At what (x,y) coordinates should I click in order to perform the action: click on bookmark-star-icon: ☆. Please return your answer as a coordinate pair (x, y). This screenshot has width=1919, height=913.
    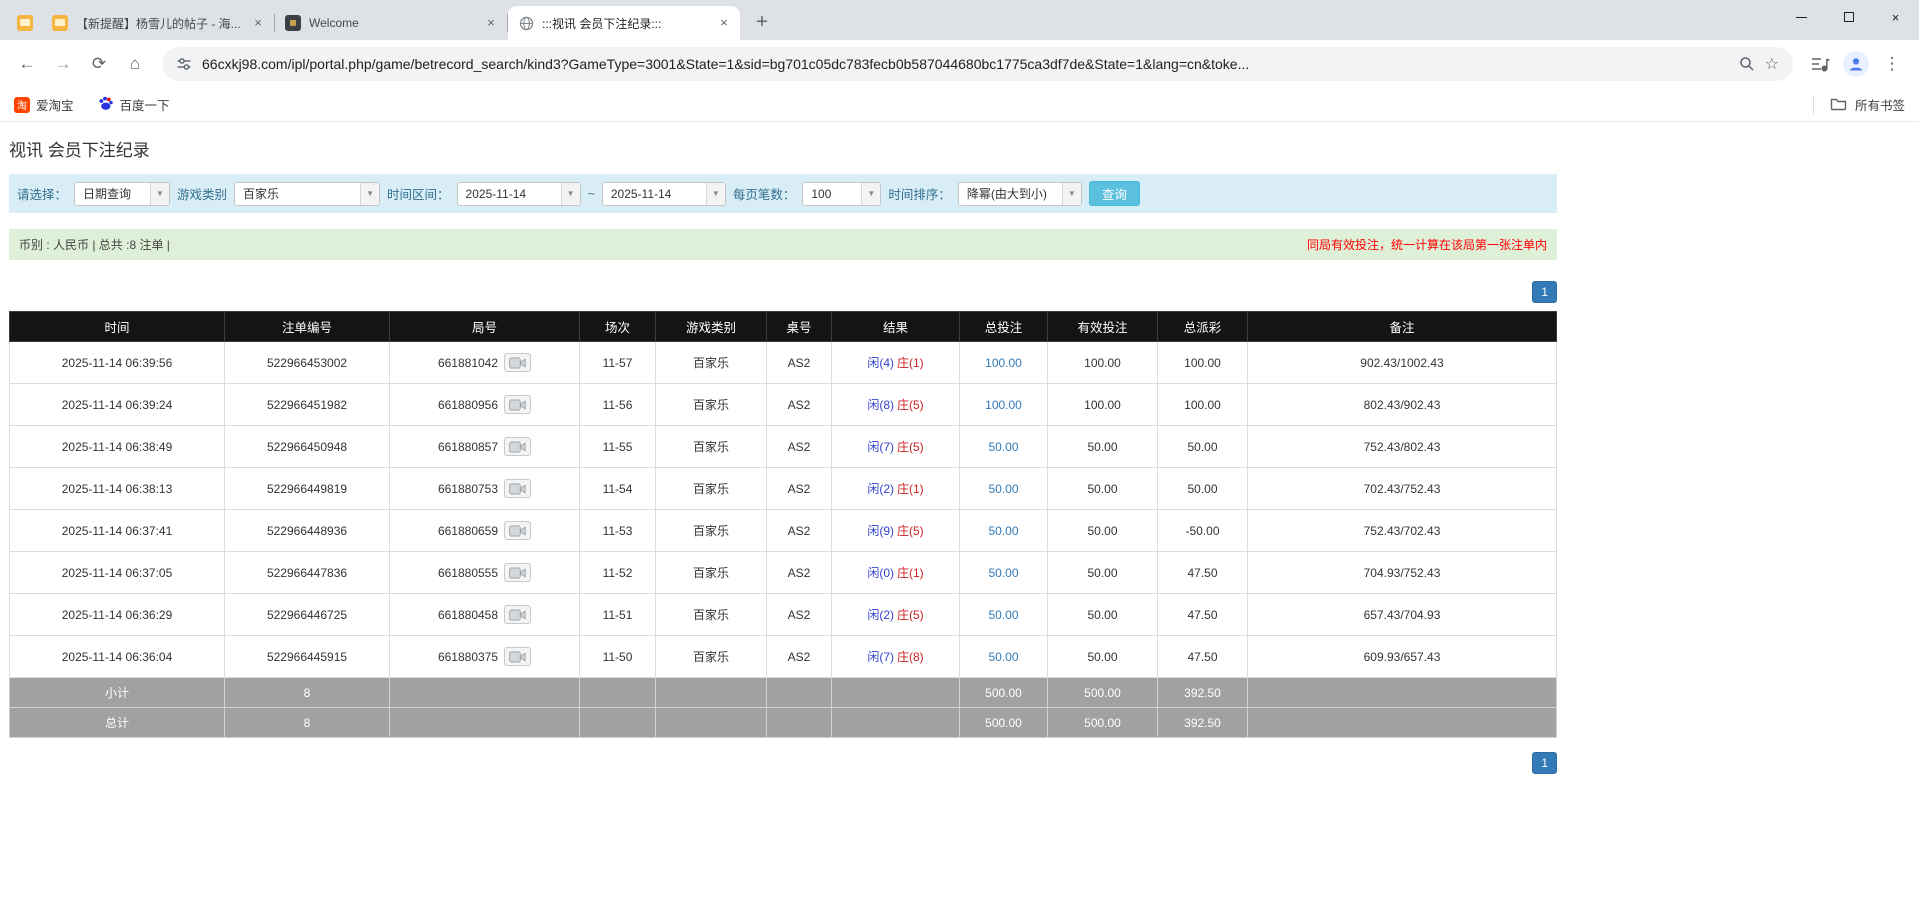
    Looking at the image, I should click on (1772, 64).